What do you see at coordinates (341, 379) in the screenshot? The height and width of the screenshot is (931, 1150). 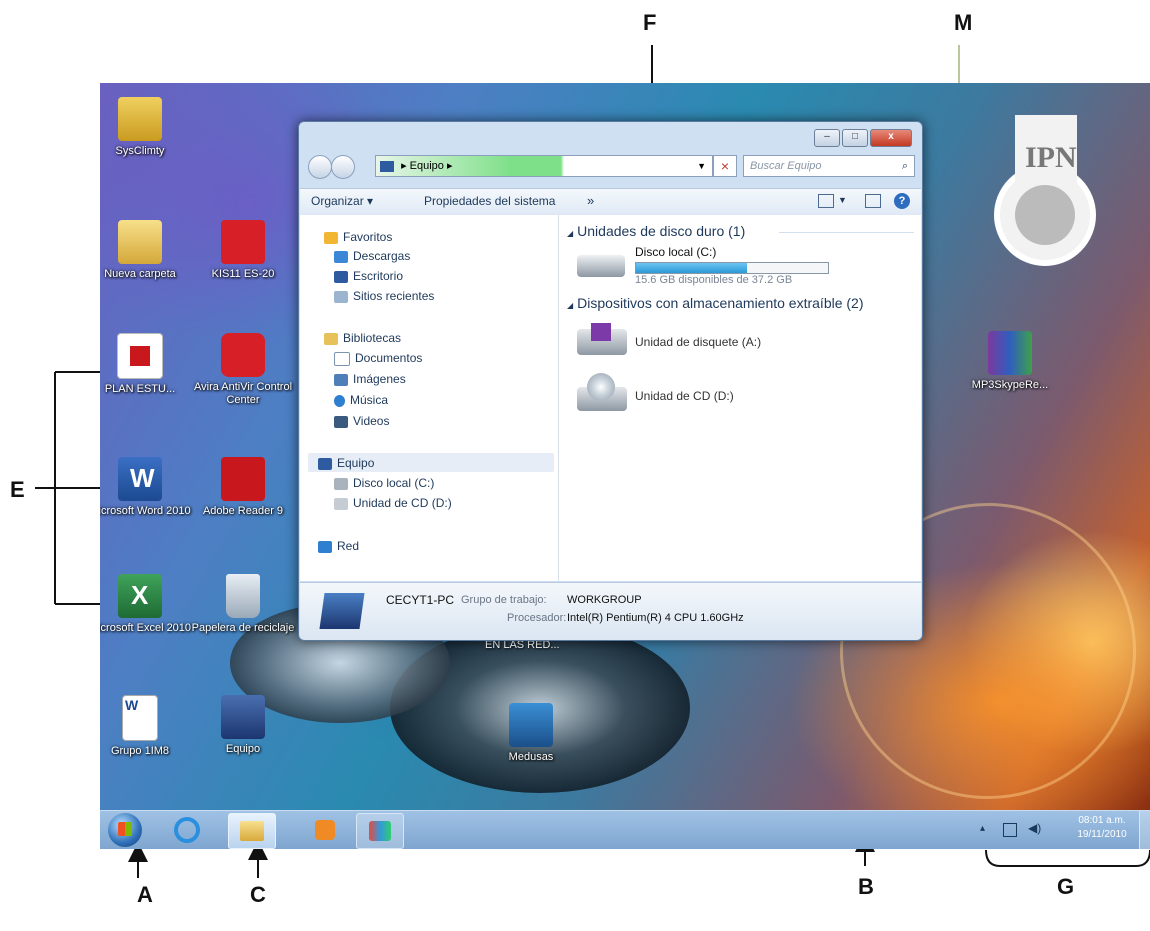 I see `images-icon` at bounding box center [341, 379].